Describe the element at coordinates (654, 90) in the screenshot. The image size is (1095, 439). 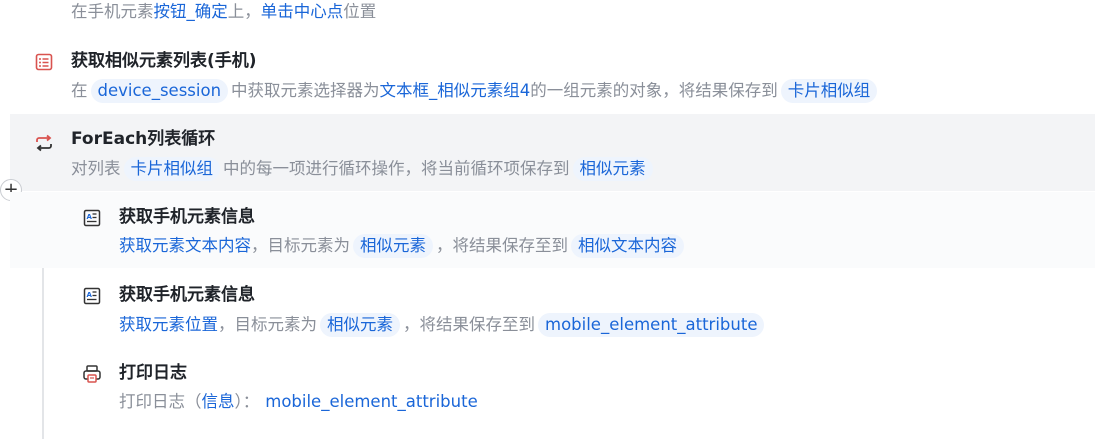
I see `desc-text: 的一组元素的对象，将结果保存到` at that location.